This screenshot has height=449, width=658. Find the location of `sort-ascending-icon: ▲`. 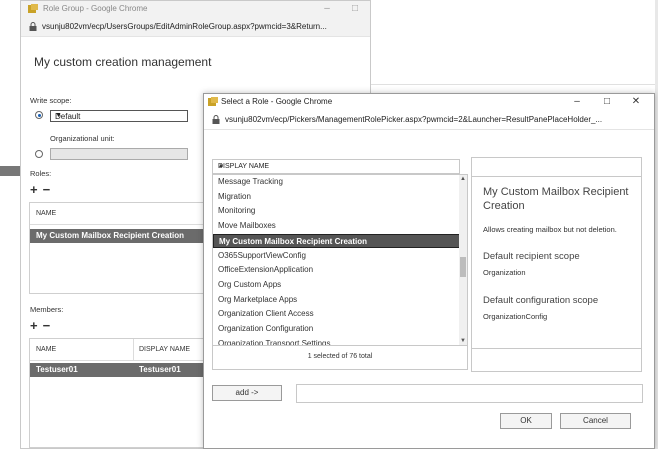

sort-ascending-icon: ▲ is located at coordinates (335, 166).